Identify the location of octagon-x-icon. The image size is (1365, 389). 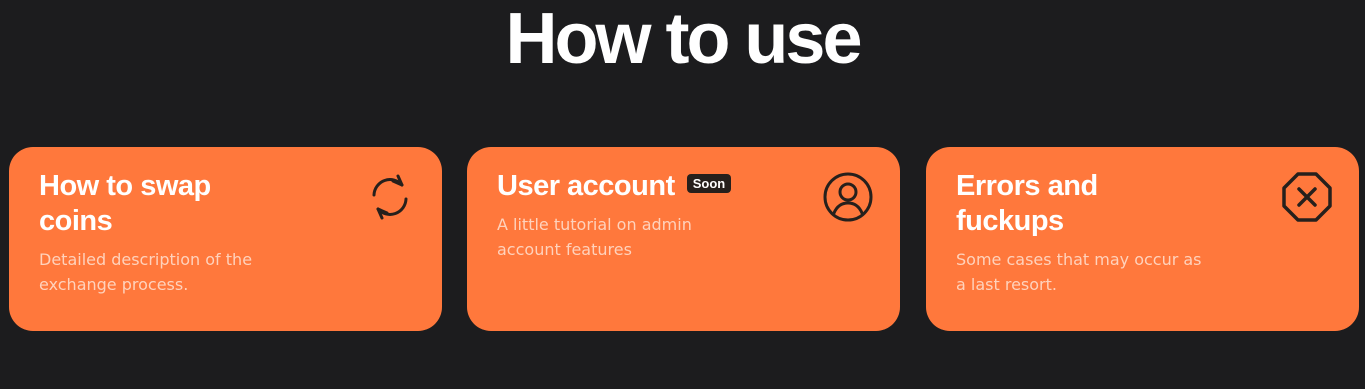
(1307, 197).